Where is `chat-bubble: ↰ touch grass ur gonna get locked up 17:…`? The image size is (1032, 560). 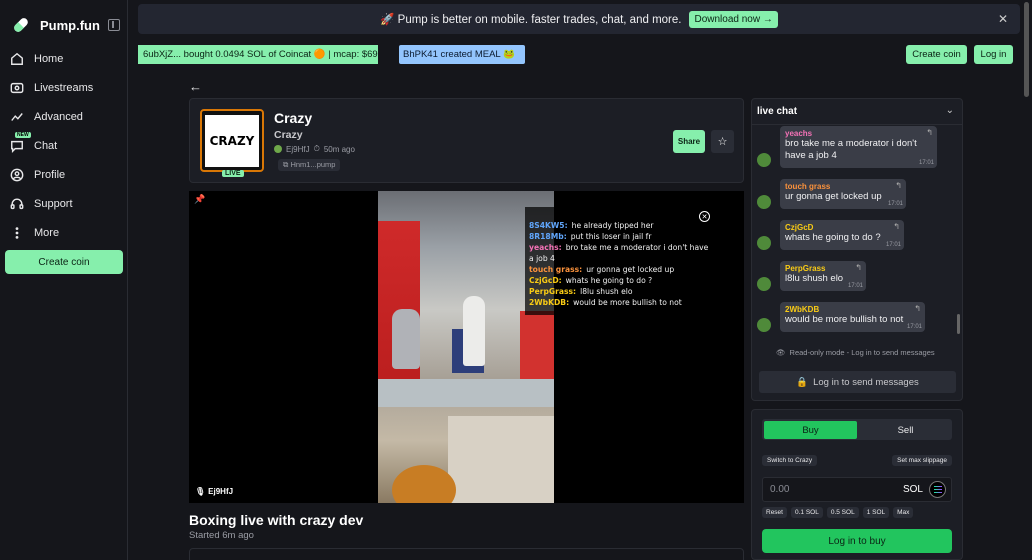
chat-bubble: ↰ touch grass ur gonna get locked up 17:… is located at coordinates (843, 194).